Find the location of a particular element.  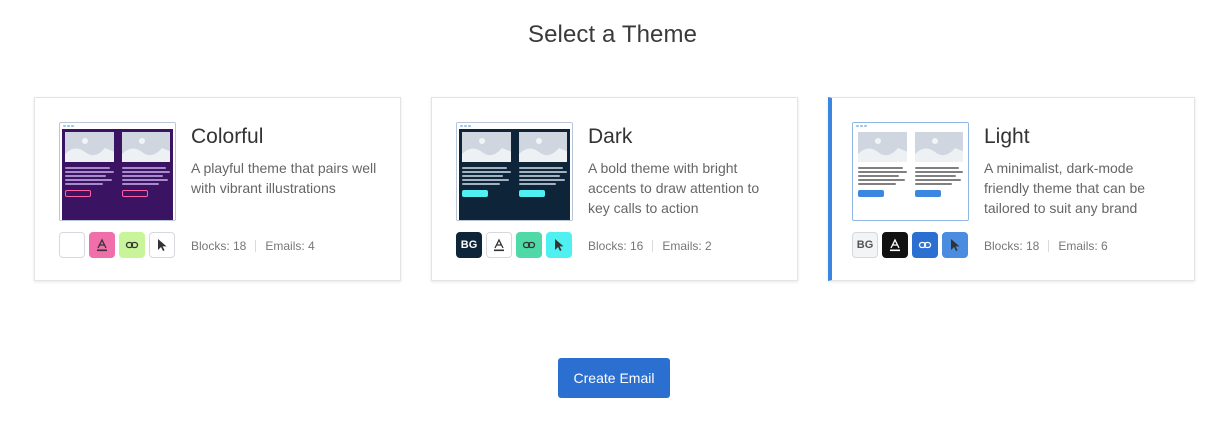

theme-title: Dark is located at coordinates (610, 136).